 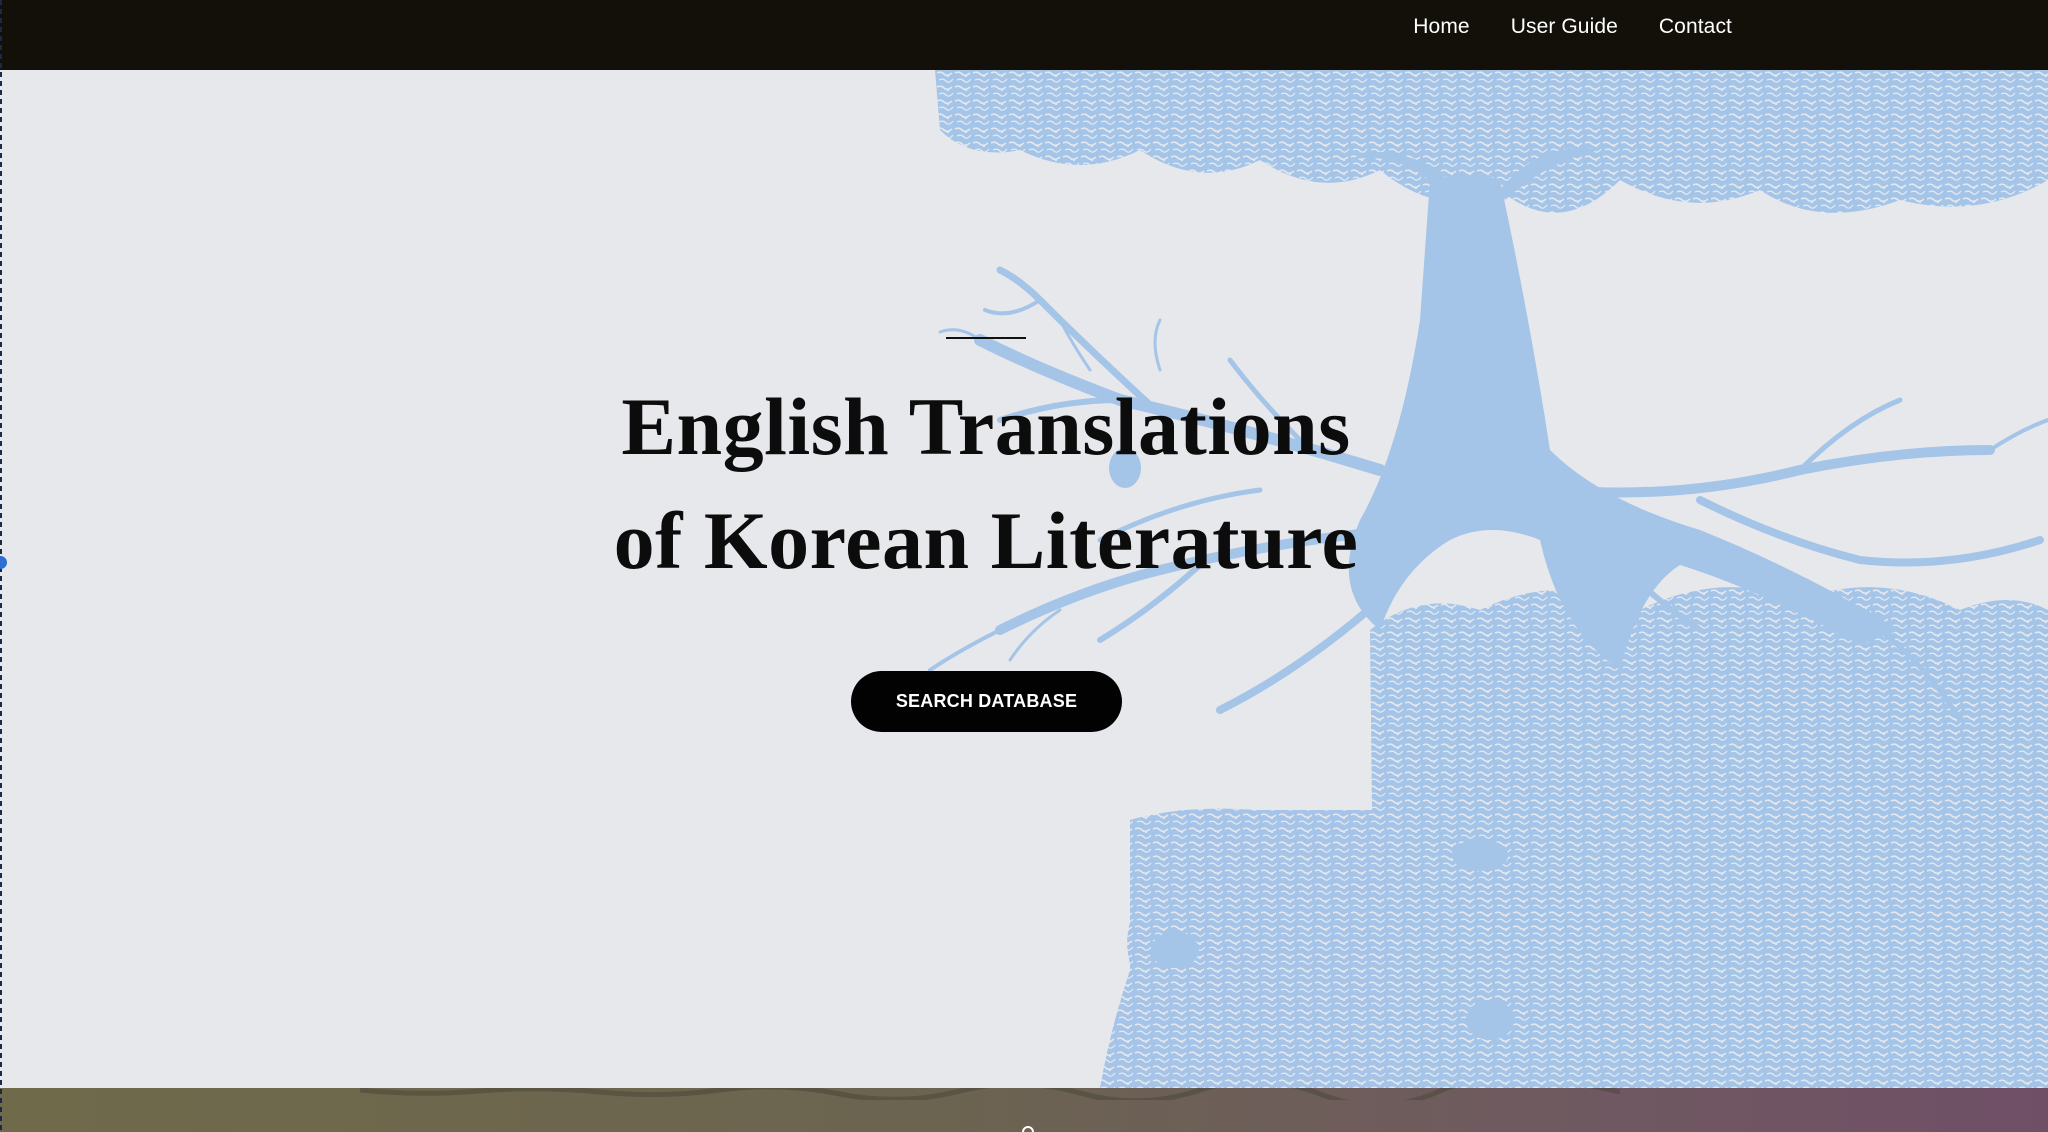 What do you see at coordinates (1024, 35) in the screenshot?
I see `top-navigation-bar: Home User Guide Contact` at bounding box center [1024, 35].